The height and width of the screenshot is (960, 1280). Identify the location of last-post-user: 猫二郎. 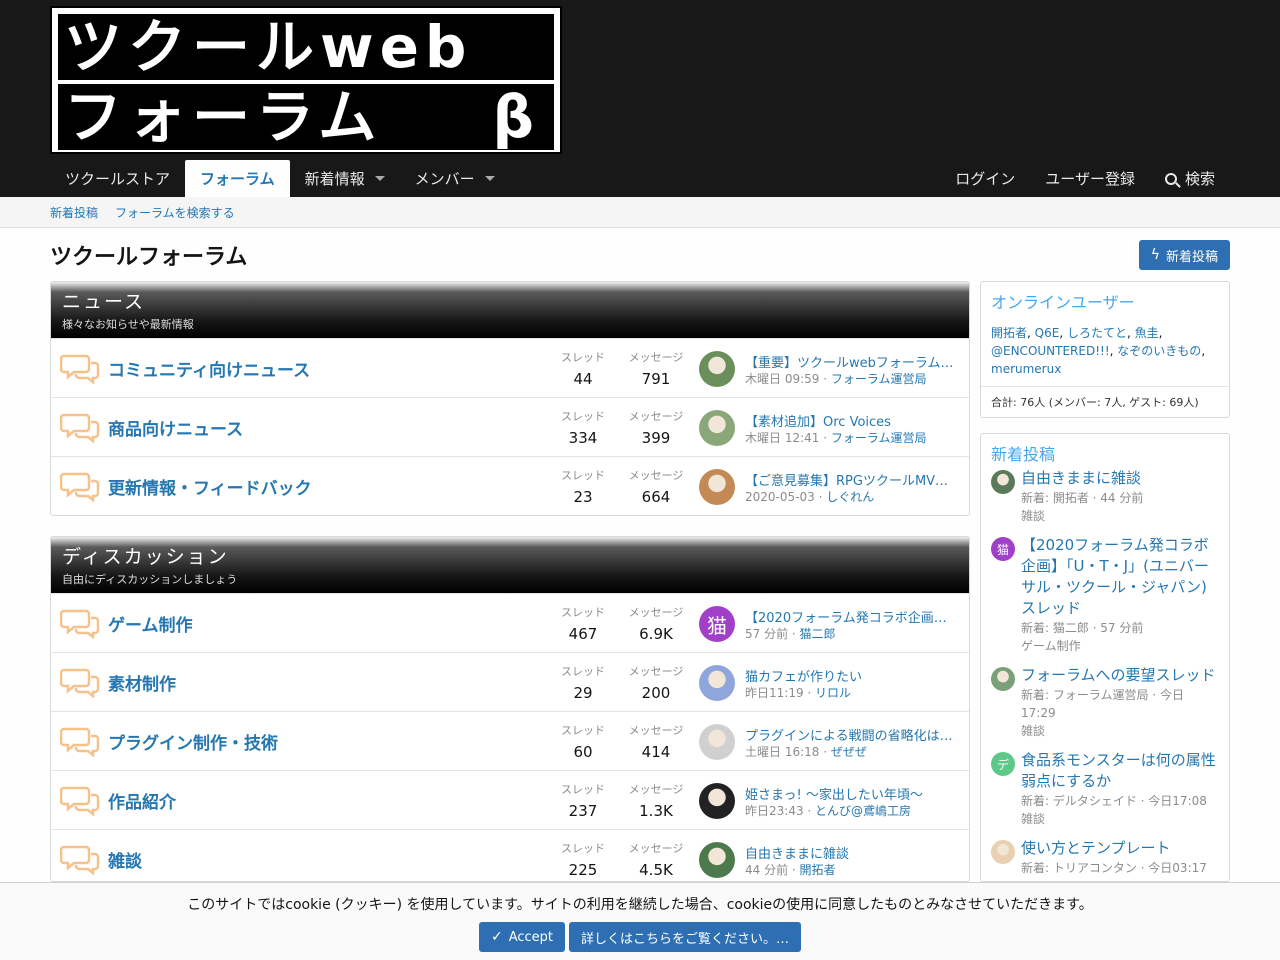
(818, 634).